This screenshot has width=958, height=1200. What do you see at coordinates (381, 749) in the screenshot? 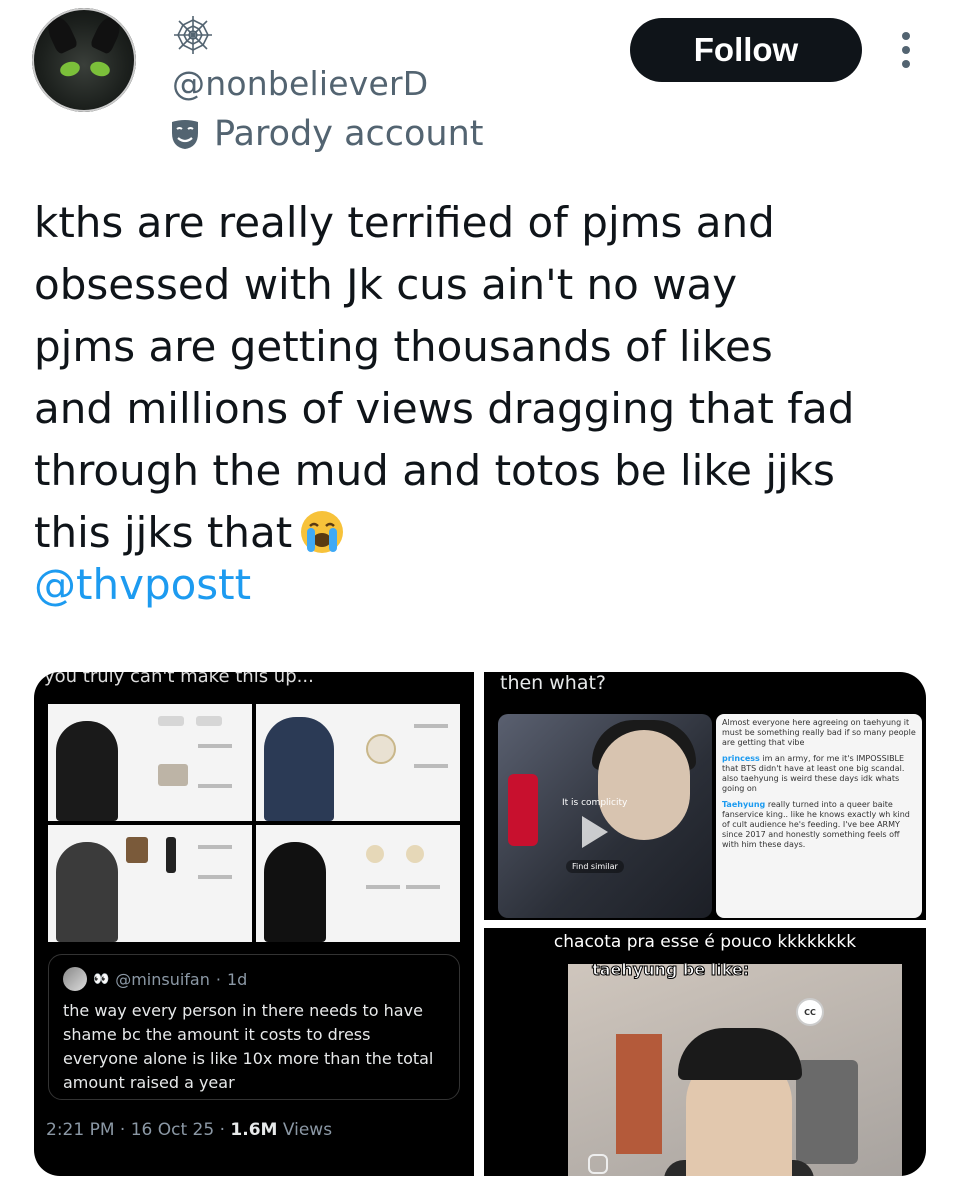
I see `necklace-item` at bounding box center [381, 749].